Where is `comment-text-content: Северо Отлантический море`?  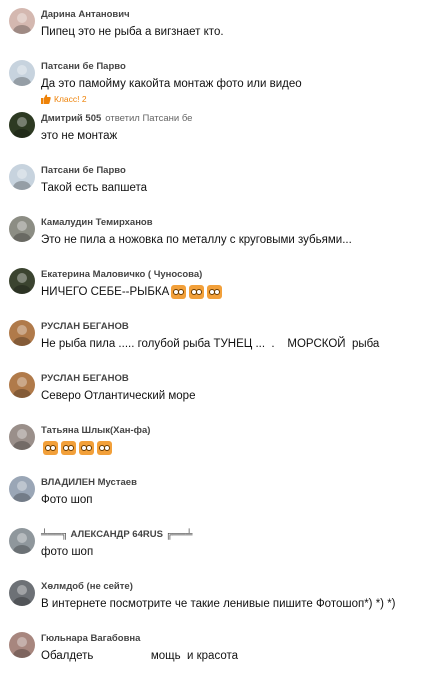
comment-text-content: Северо Отлантический море is located at coordinates (118, 396).